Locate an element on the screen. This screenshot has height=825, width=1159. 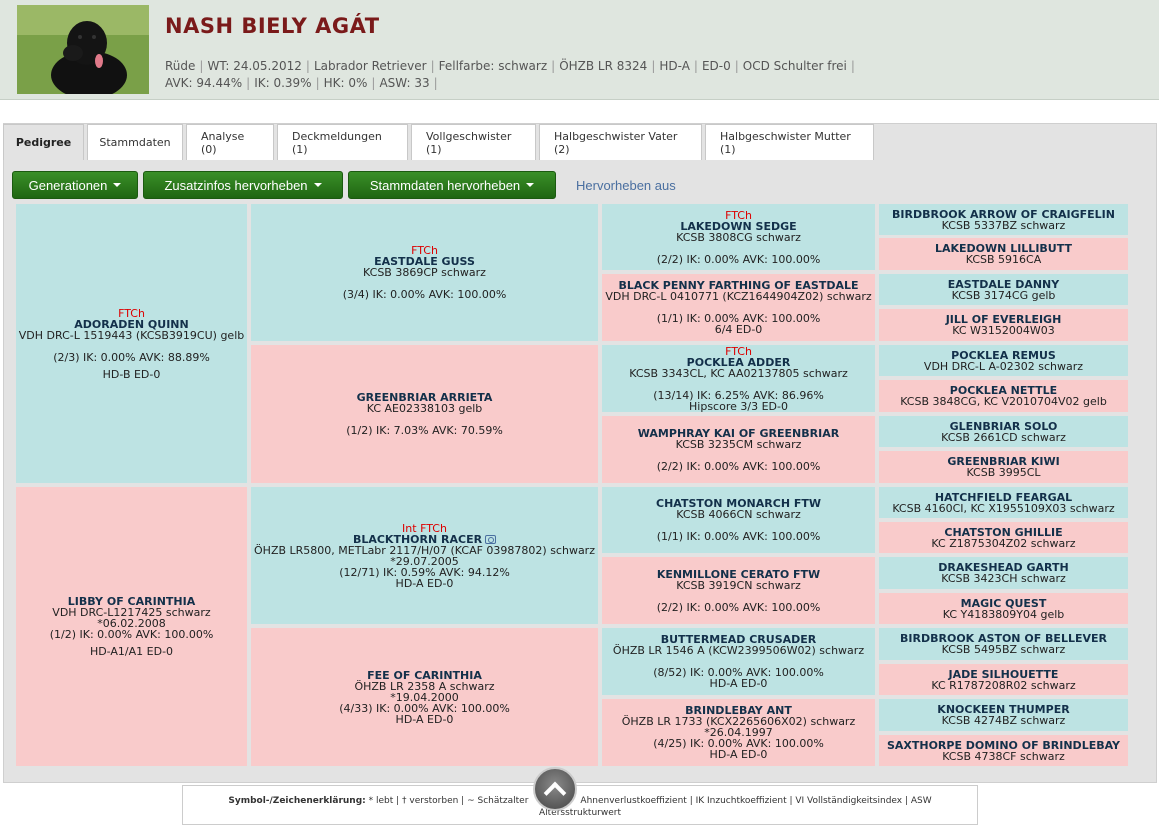
ancestor-name: LAKEDOWN SEDGE is located at coordinates (738, 226).